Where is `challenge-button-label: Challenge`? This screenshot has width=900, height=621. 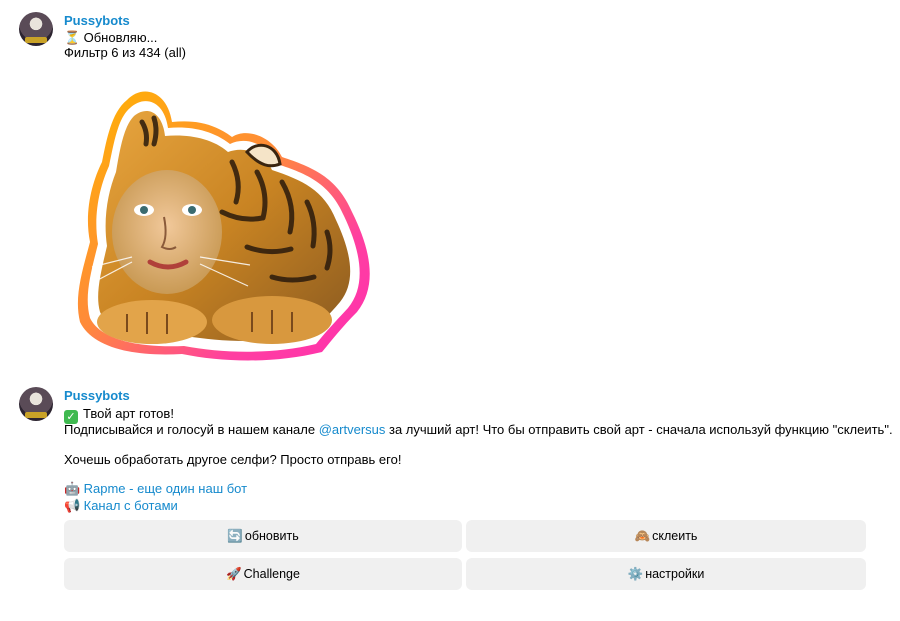 challenge-button-label: Challenge is located at coordinates (271, 574).